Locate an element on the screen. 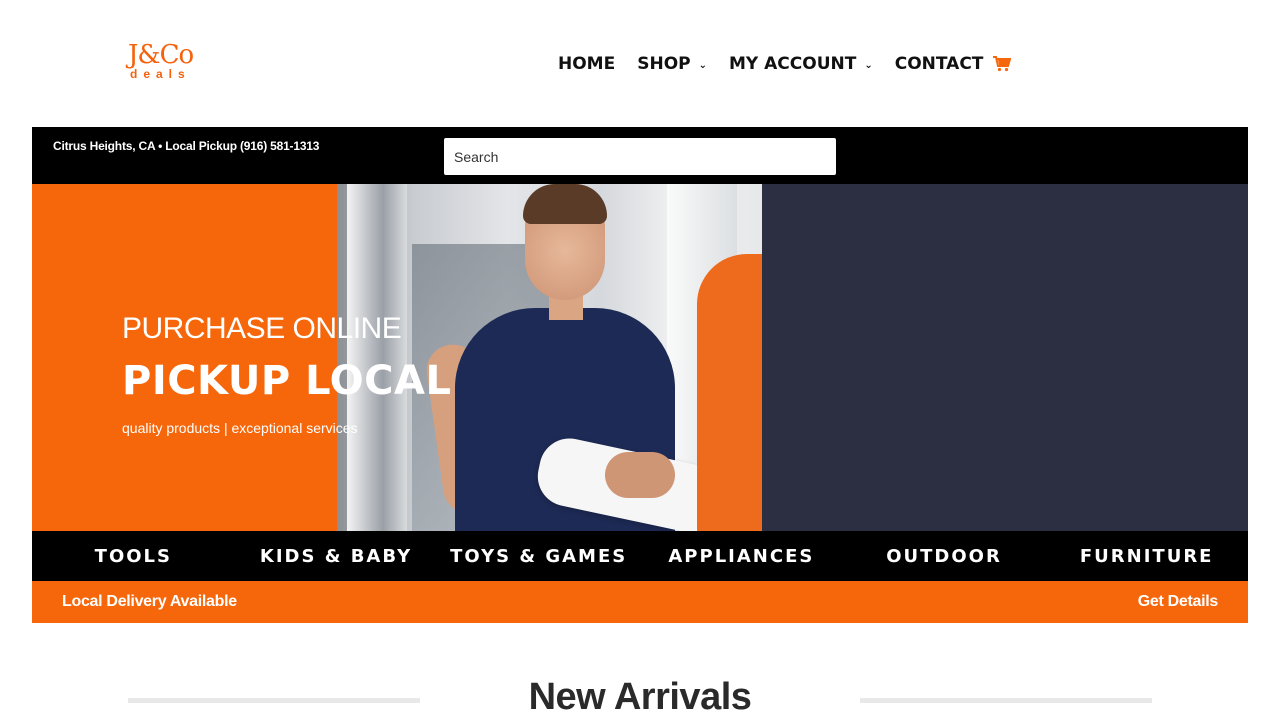 The width and height of the screenshot is (1280, 720). logo-text-top: J&Co is located at coordinates (161, 55).